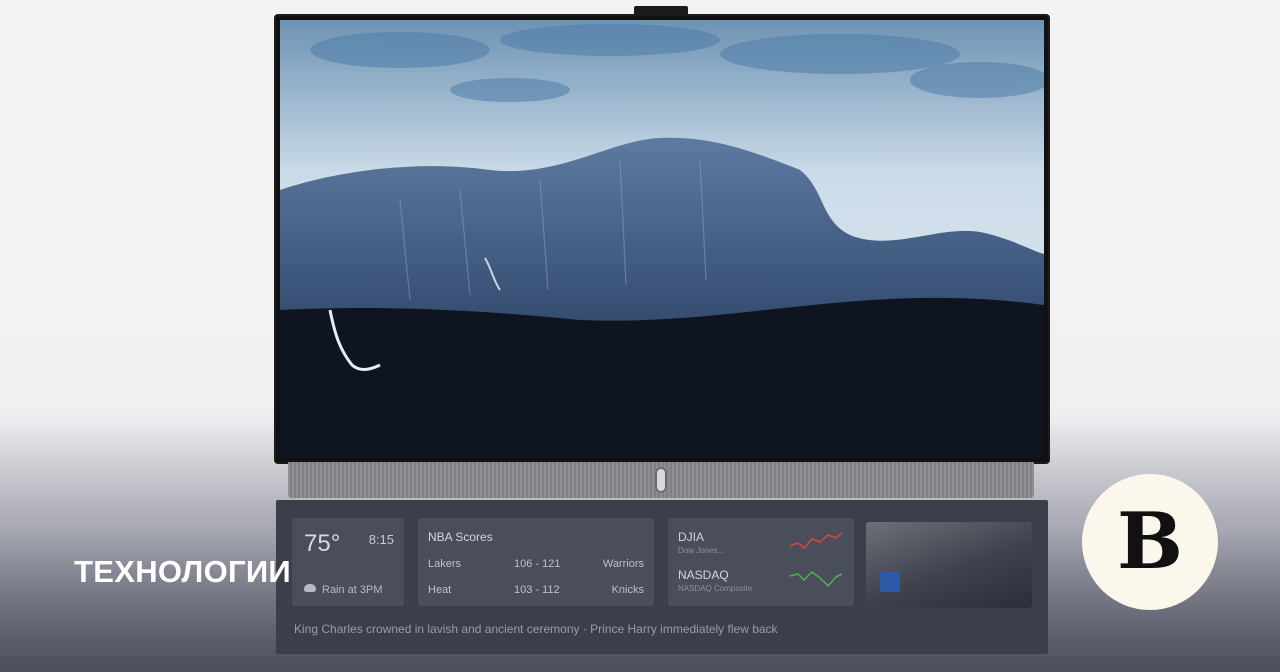 Image resolution: width=1280 pixels, height=672 pixels. I want to click on team-home: Lakers, so click(445, 564).